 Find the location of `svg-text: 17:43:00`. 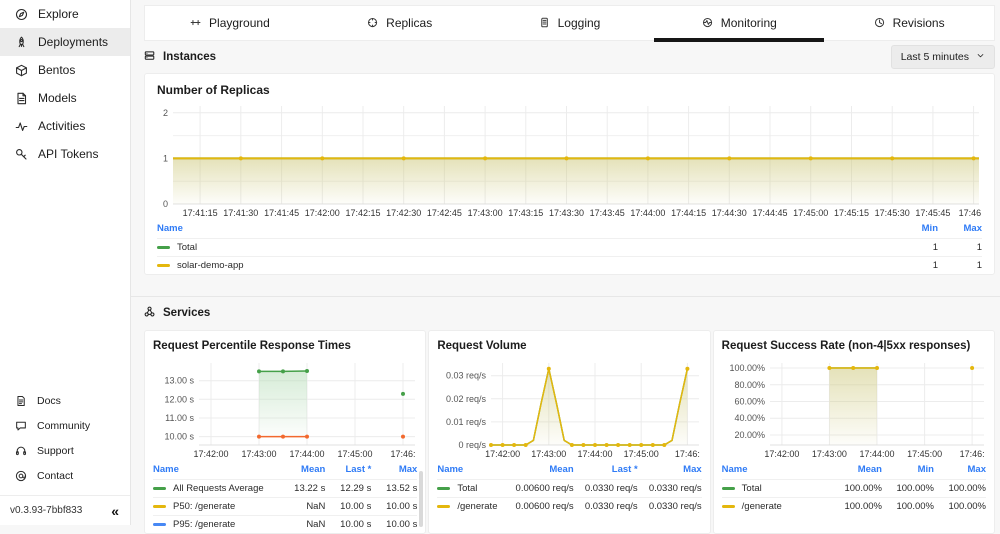

svg-text: 17:43:00 is located at coordinates (829, 454).